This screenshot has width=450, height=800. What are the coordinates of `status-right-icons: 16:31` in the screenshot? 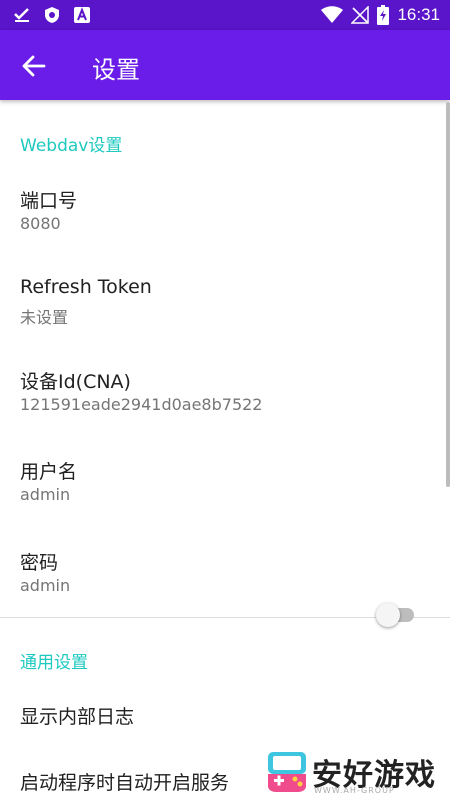 It's located at (380, 15).